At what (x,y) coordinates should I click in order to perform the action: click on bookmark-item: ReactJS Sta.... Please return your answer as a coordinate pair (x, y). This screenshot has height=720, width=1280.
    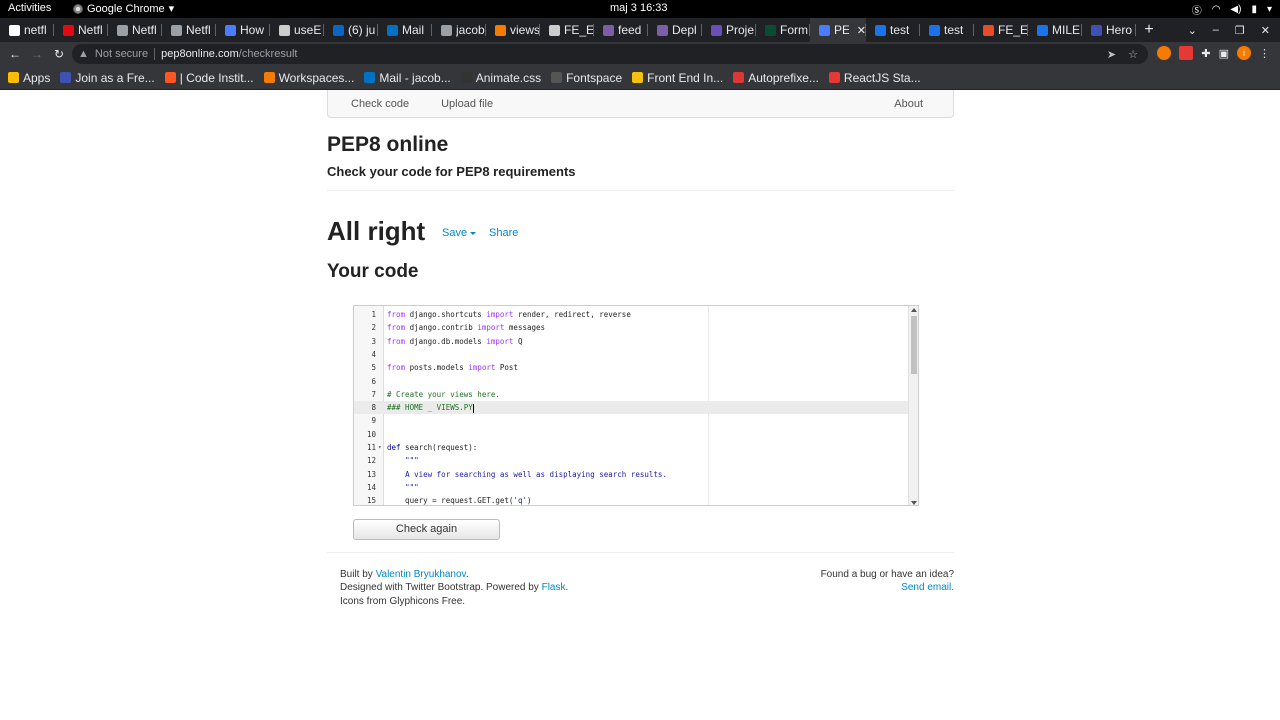
    Looking at the image, I should click on (874, 78).